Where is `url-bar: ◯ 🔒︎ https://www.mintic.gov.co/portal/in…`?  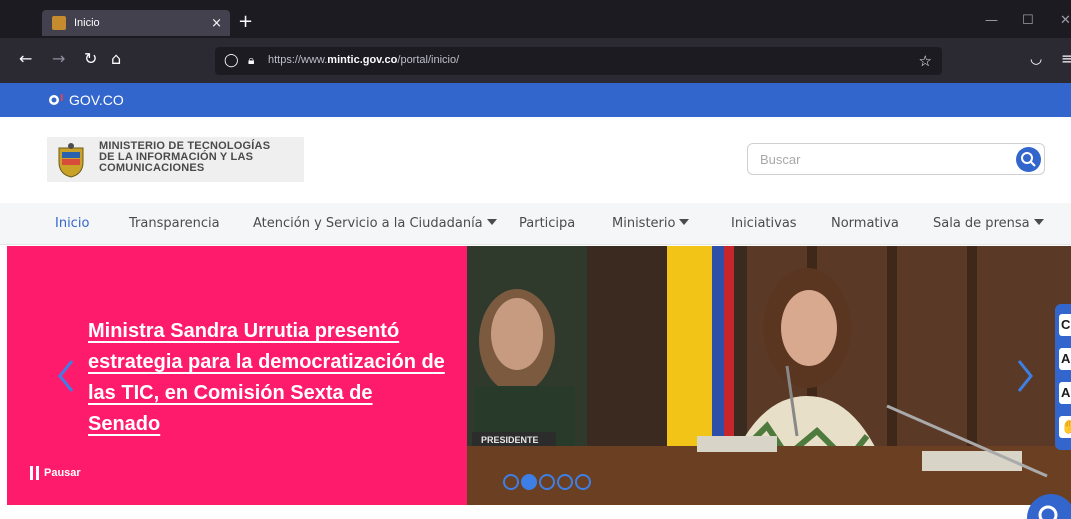 url-bar: ◯ 🔒︎ https://www.mintic.gov.co/portal/in… is located at coordinates (578, 61).